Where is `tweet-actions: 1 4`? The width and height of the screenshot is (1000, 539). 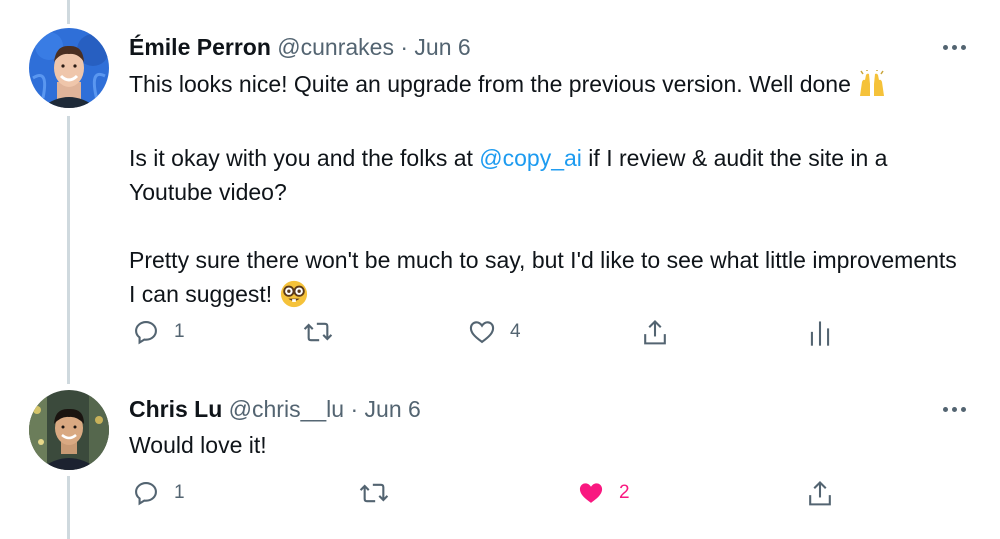 tweet-actions: 1 4 is located at coordinates (500, 338).